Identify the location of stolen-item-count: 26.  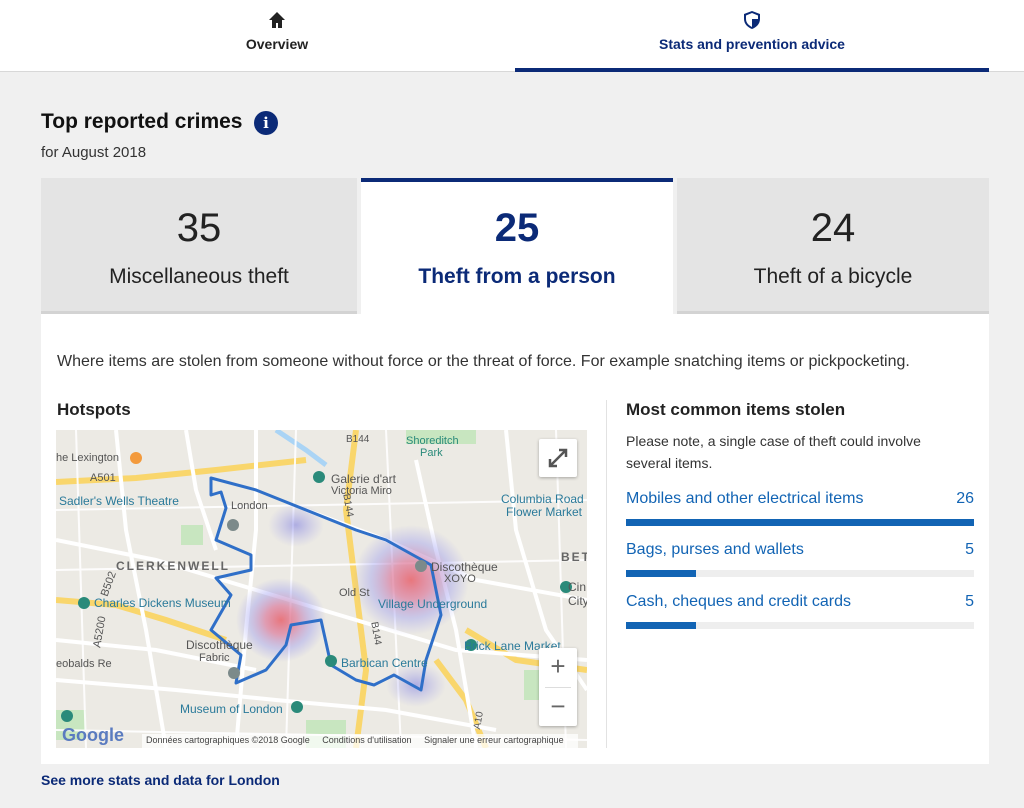
(965, 498).